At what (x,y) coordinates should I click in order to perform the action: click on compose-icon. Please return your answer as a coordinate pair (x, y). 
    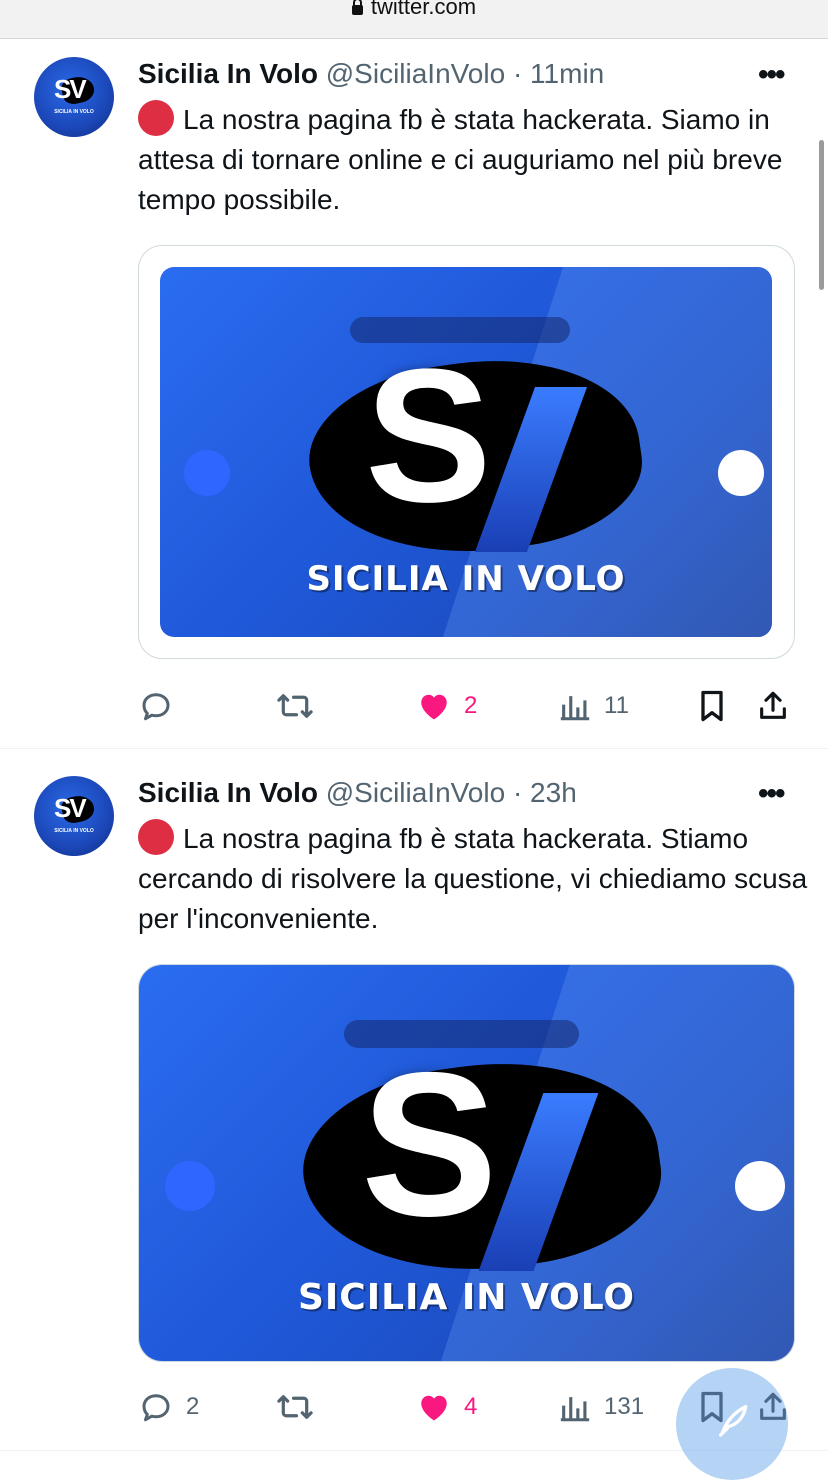
    Looking at the image, I should click on (733, 1421).